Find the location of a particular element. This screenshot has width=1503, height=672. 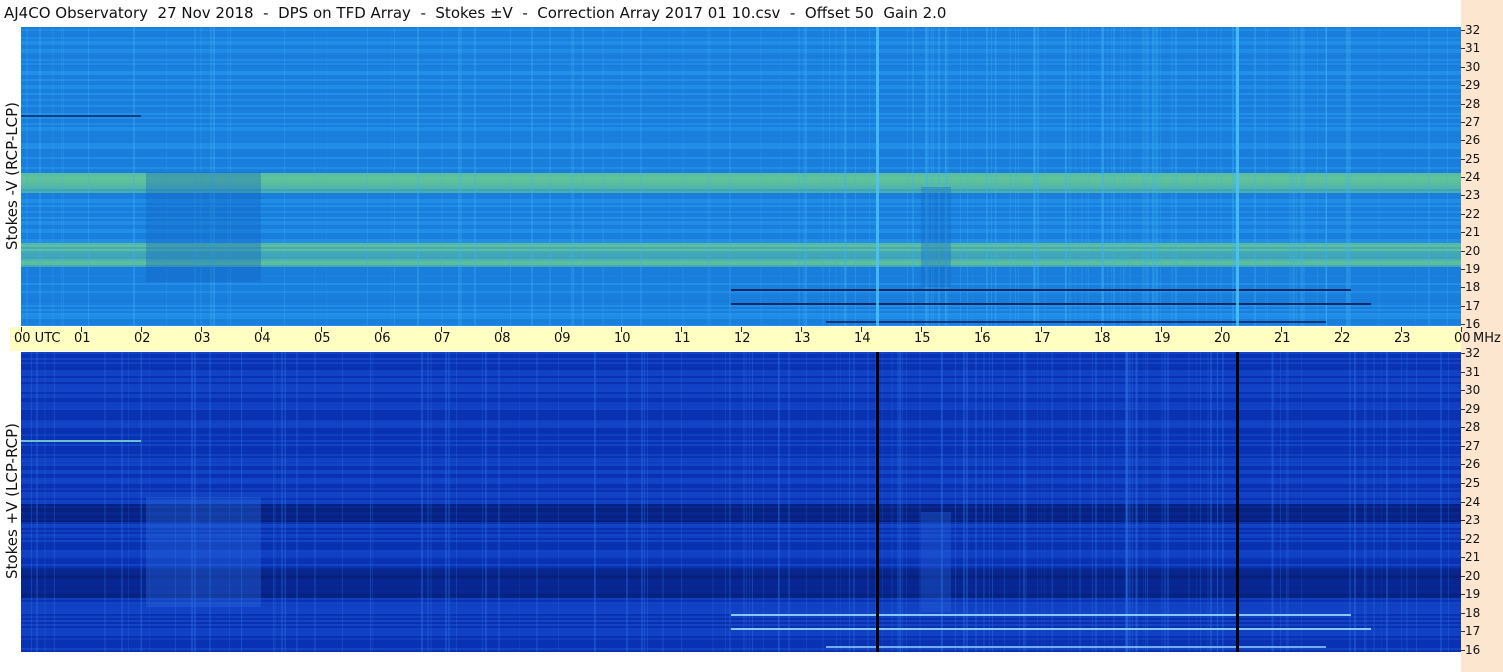

top-freq-label-32: 32 is located at coordinates (1473, 30).